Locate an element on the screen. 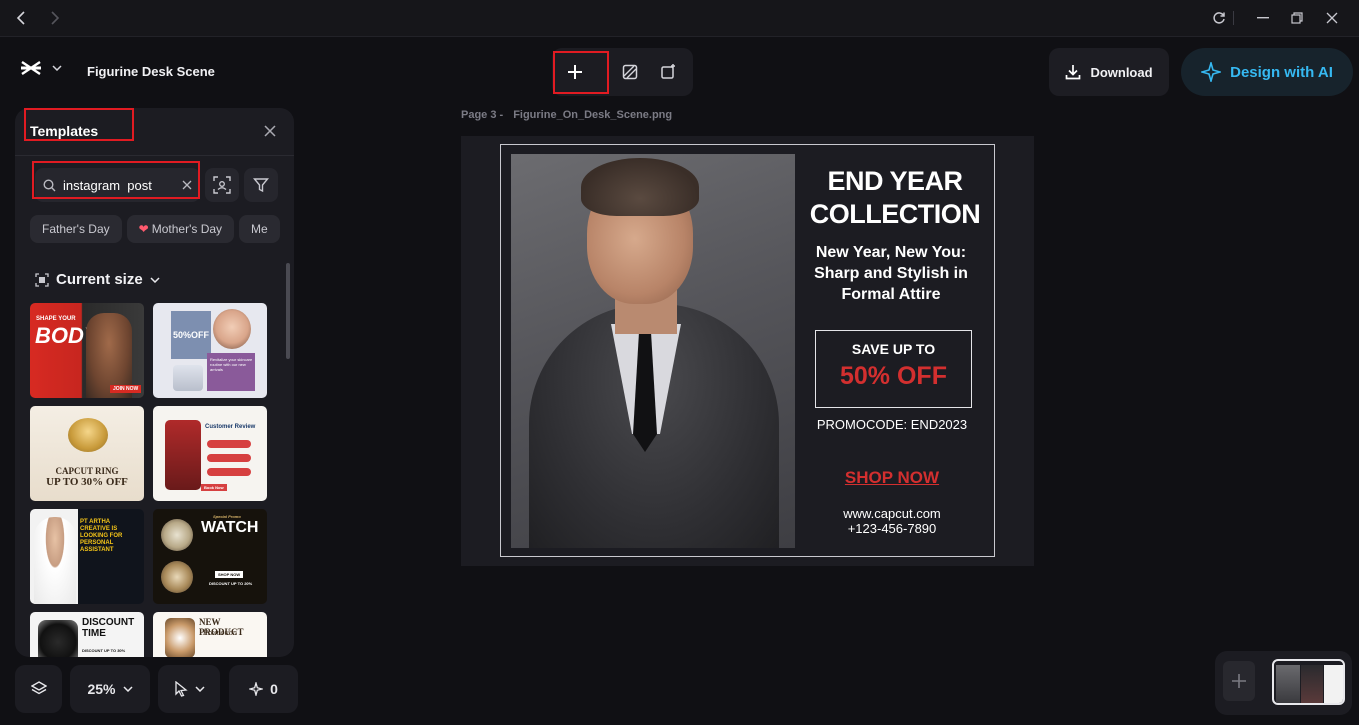 The width and height of the screenshot is (1359, 725). image-search-button is located at coordinates (222, 185).